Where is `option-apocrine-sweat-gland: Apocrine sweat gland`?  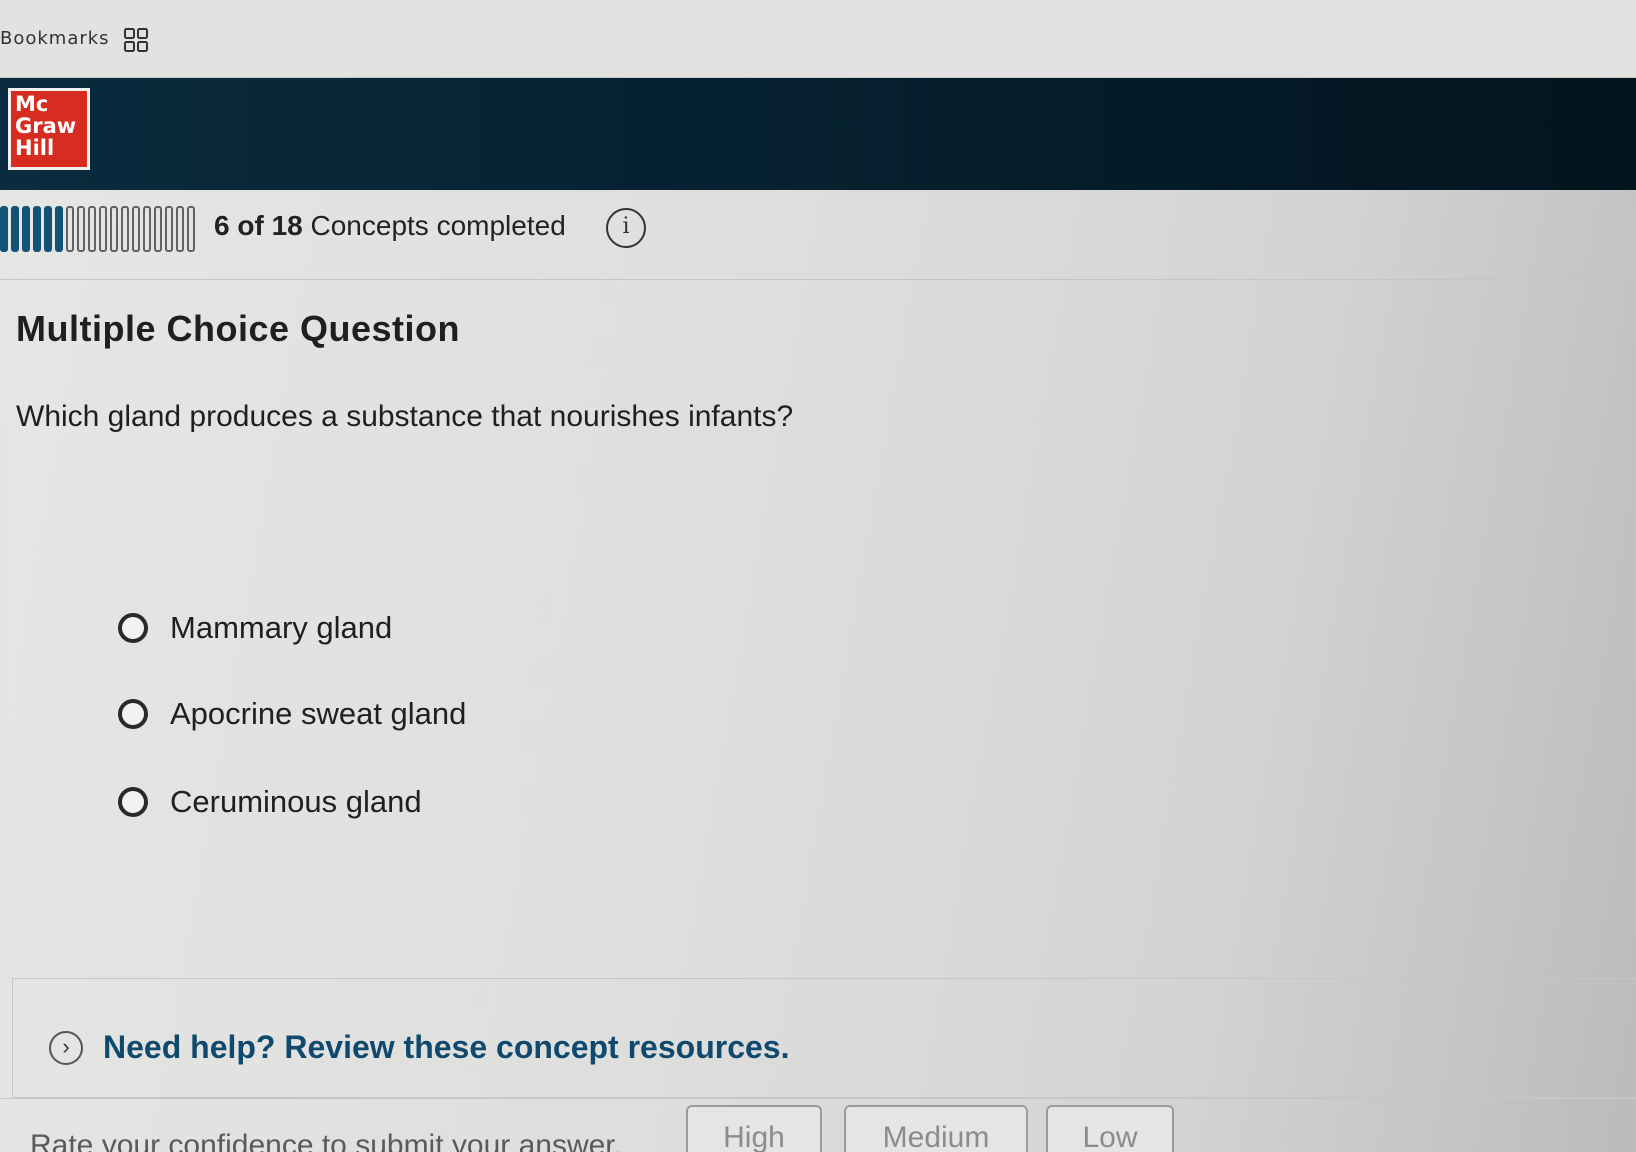
option-apocrine-sweat-gland: Apocrine sweat gland is located at coordinates (418, 714).